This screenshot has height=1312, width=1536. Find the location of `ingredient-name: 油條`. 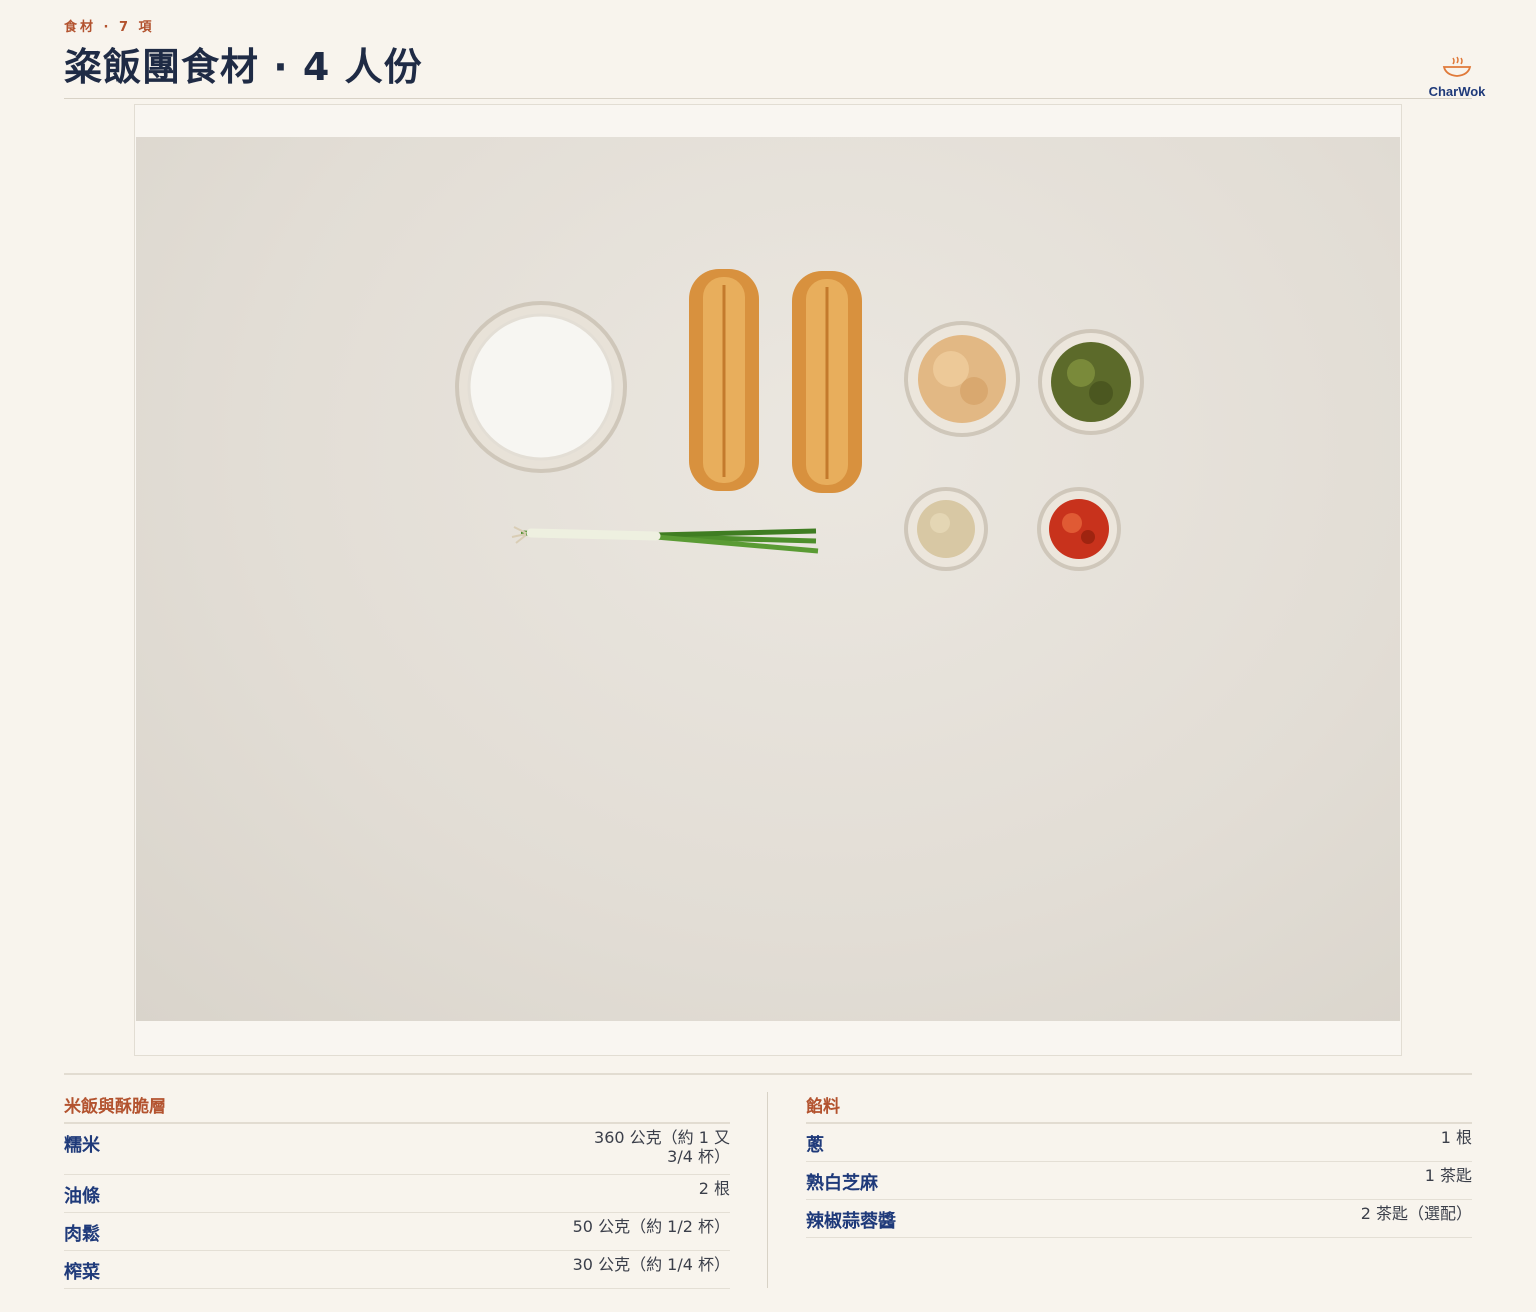

ingredient-name: 油條 is located at coordinates (82, 1196).